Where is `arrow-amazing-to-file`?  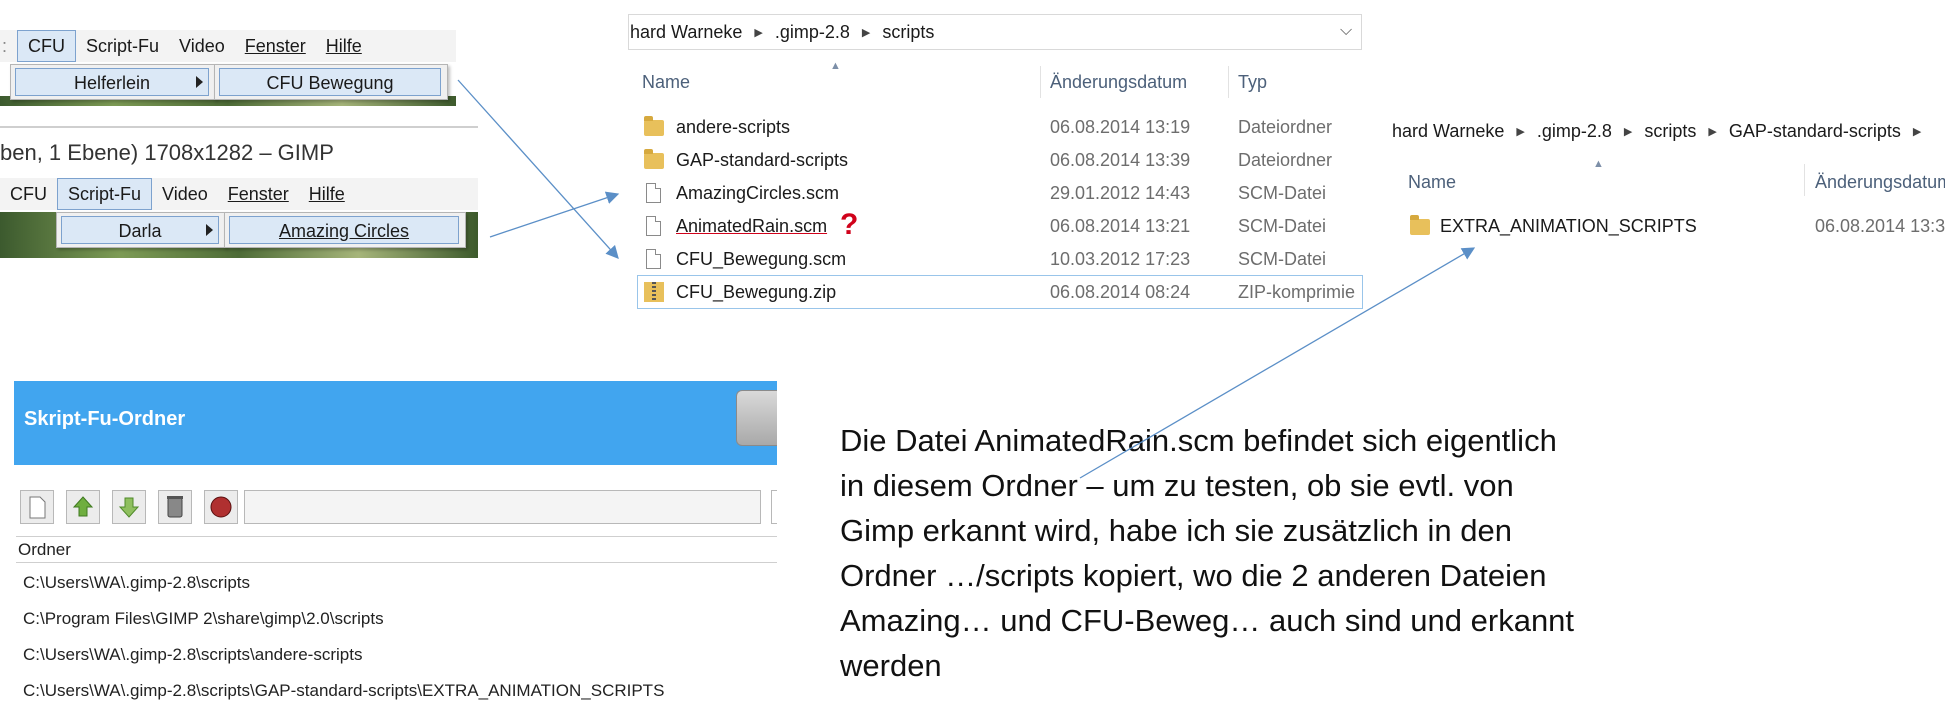 arrow-amazing-to-file is located at coordinates (554, 214).